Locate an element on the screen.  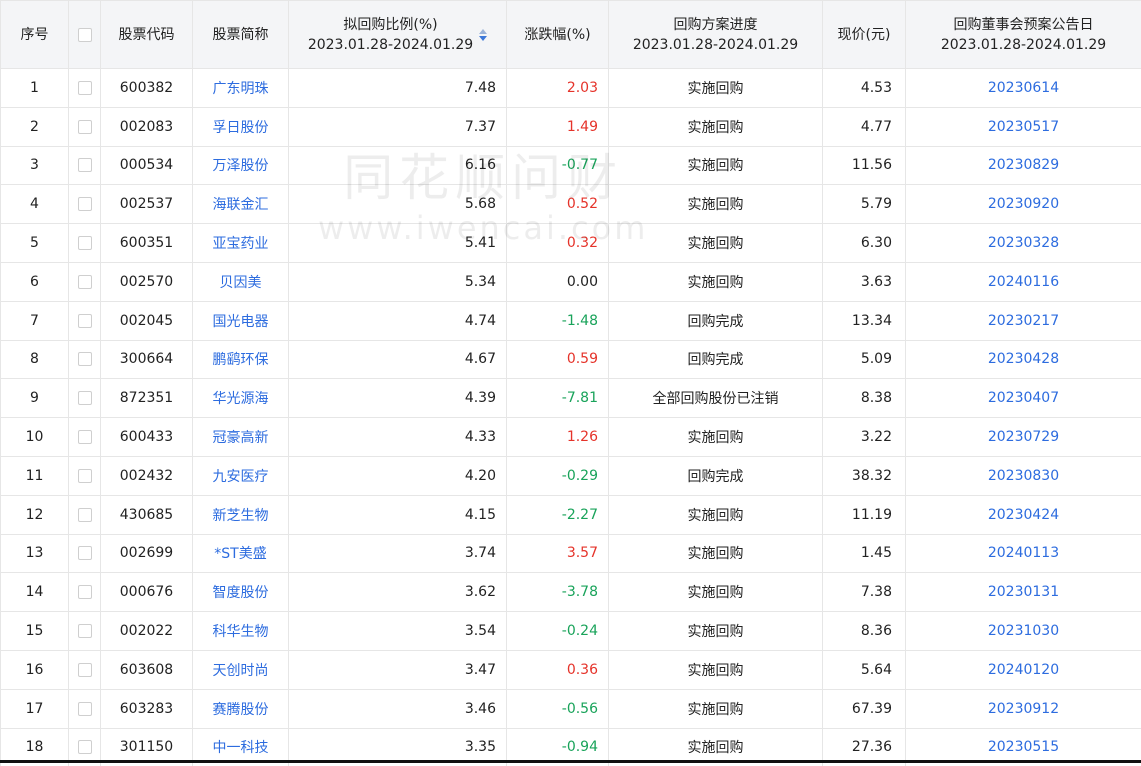
announce-date-link: 20230830 is located at coordinates (1023, 476).